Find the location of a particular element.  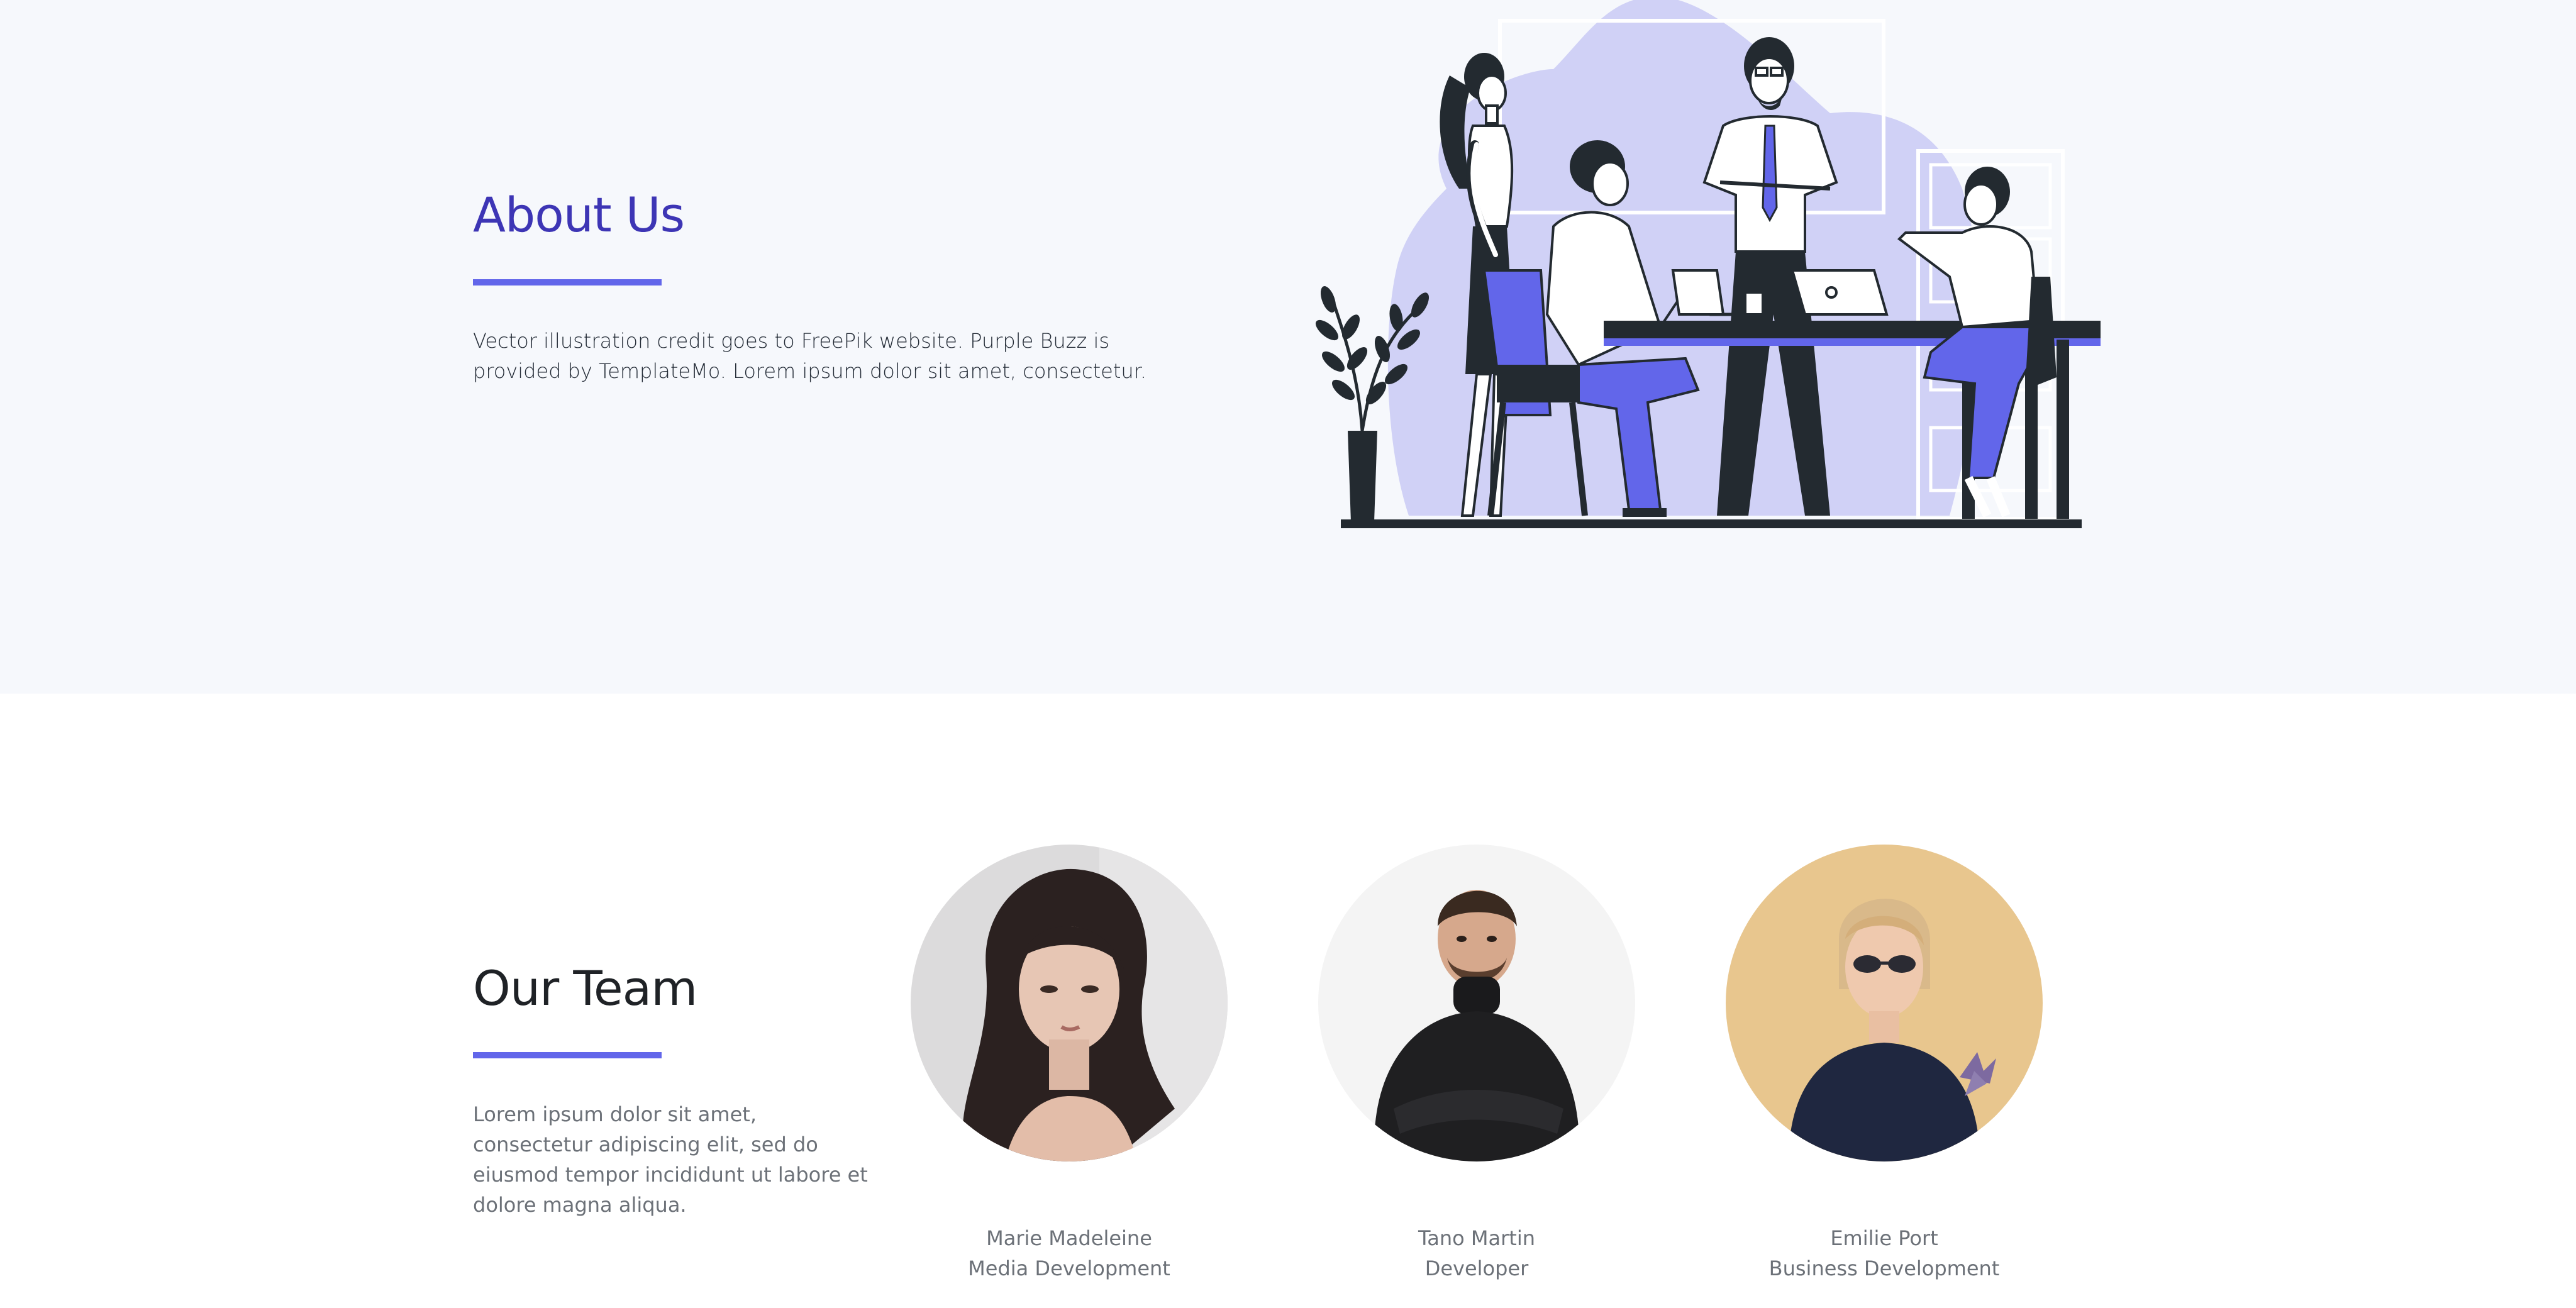

team-member-card: Tano Martin Developer is located at coordinates (1476, 1064).